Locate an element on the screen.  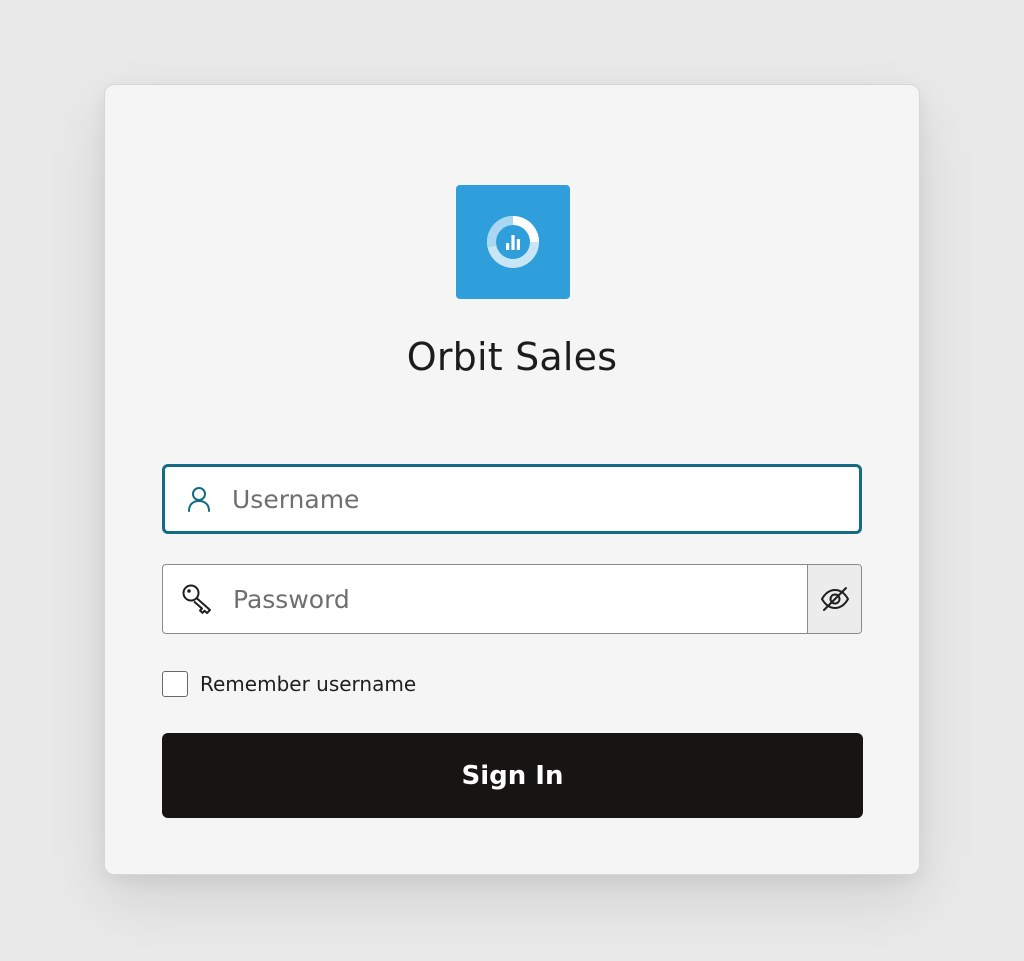
app-logo is located at coordinates (513, 242).